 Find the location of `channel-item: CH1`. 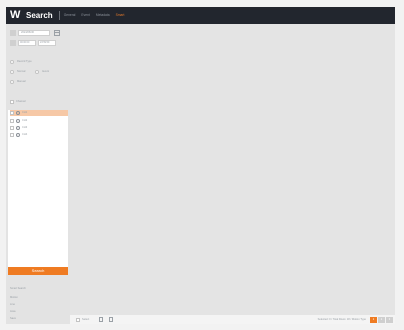

channel-item: CH1 is located at coordinates (39, 113).